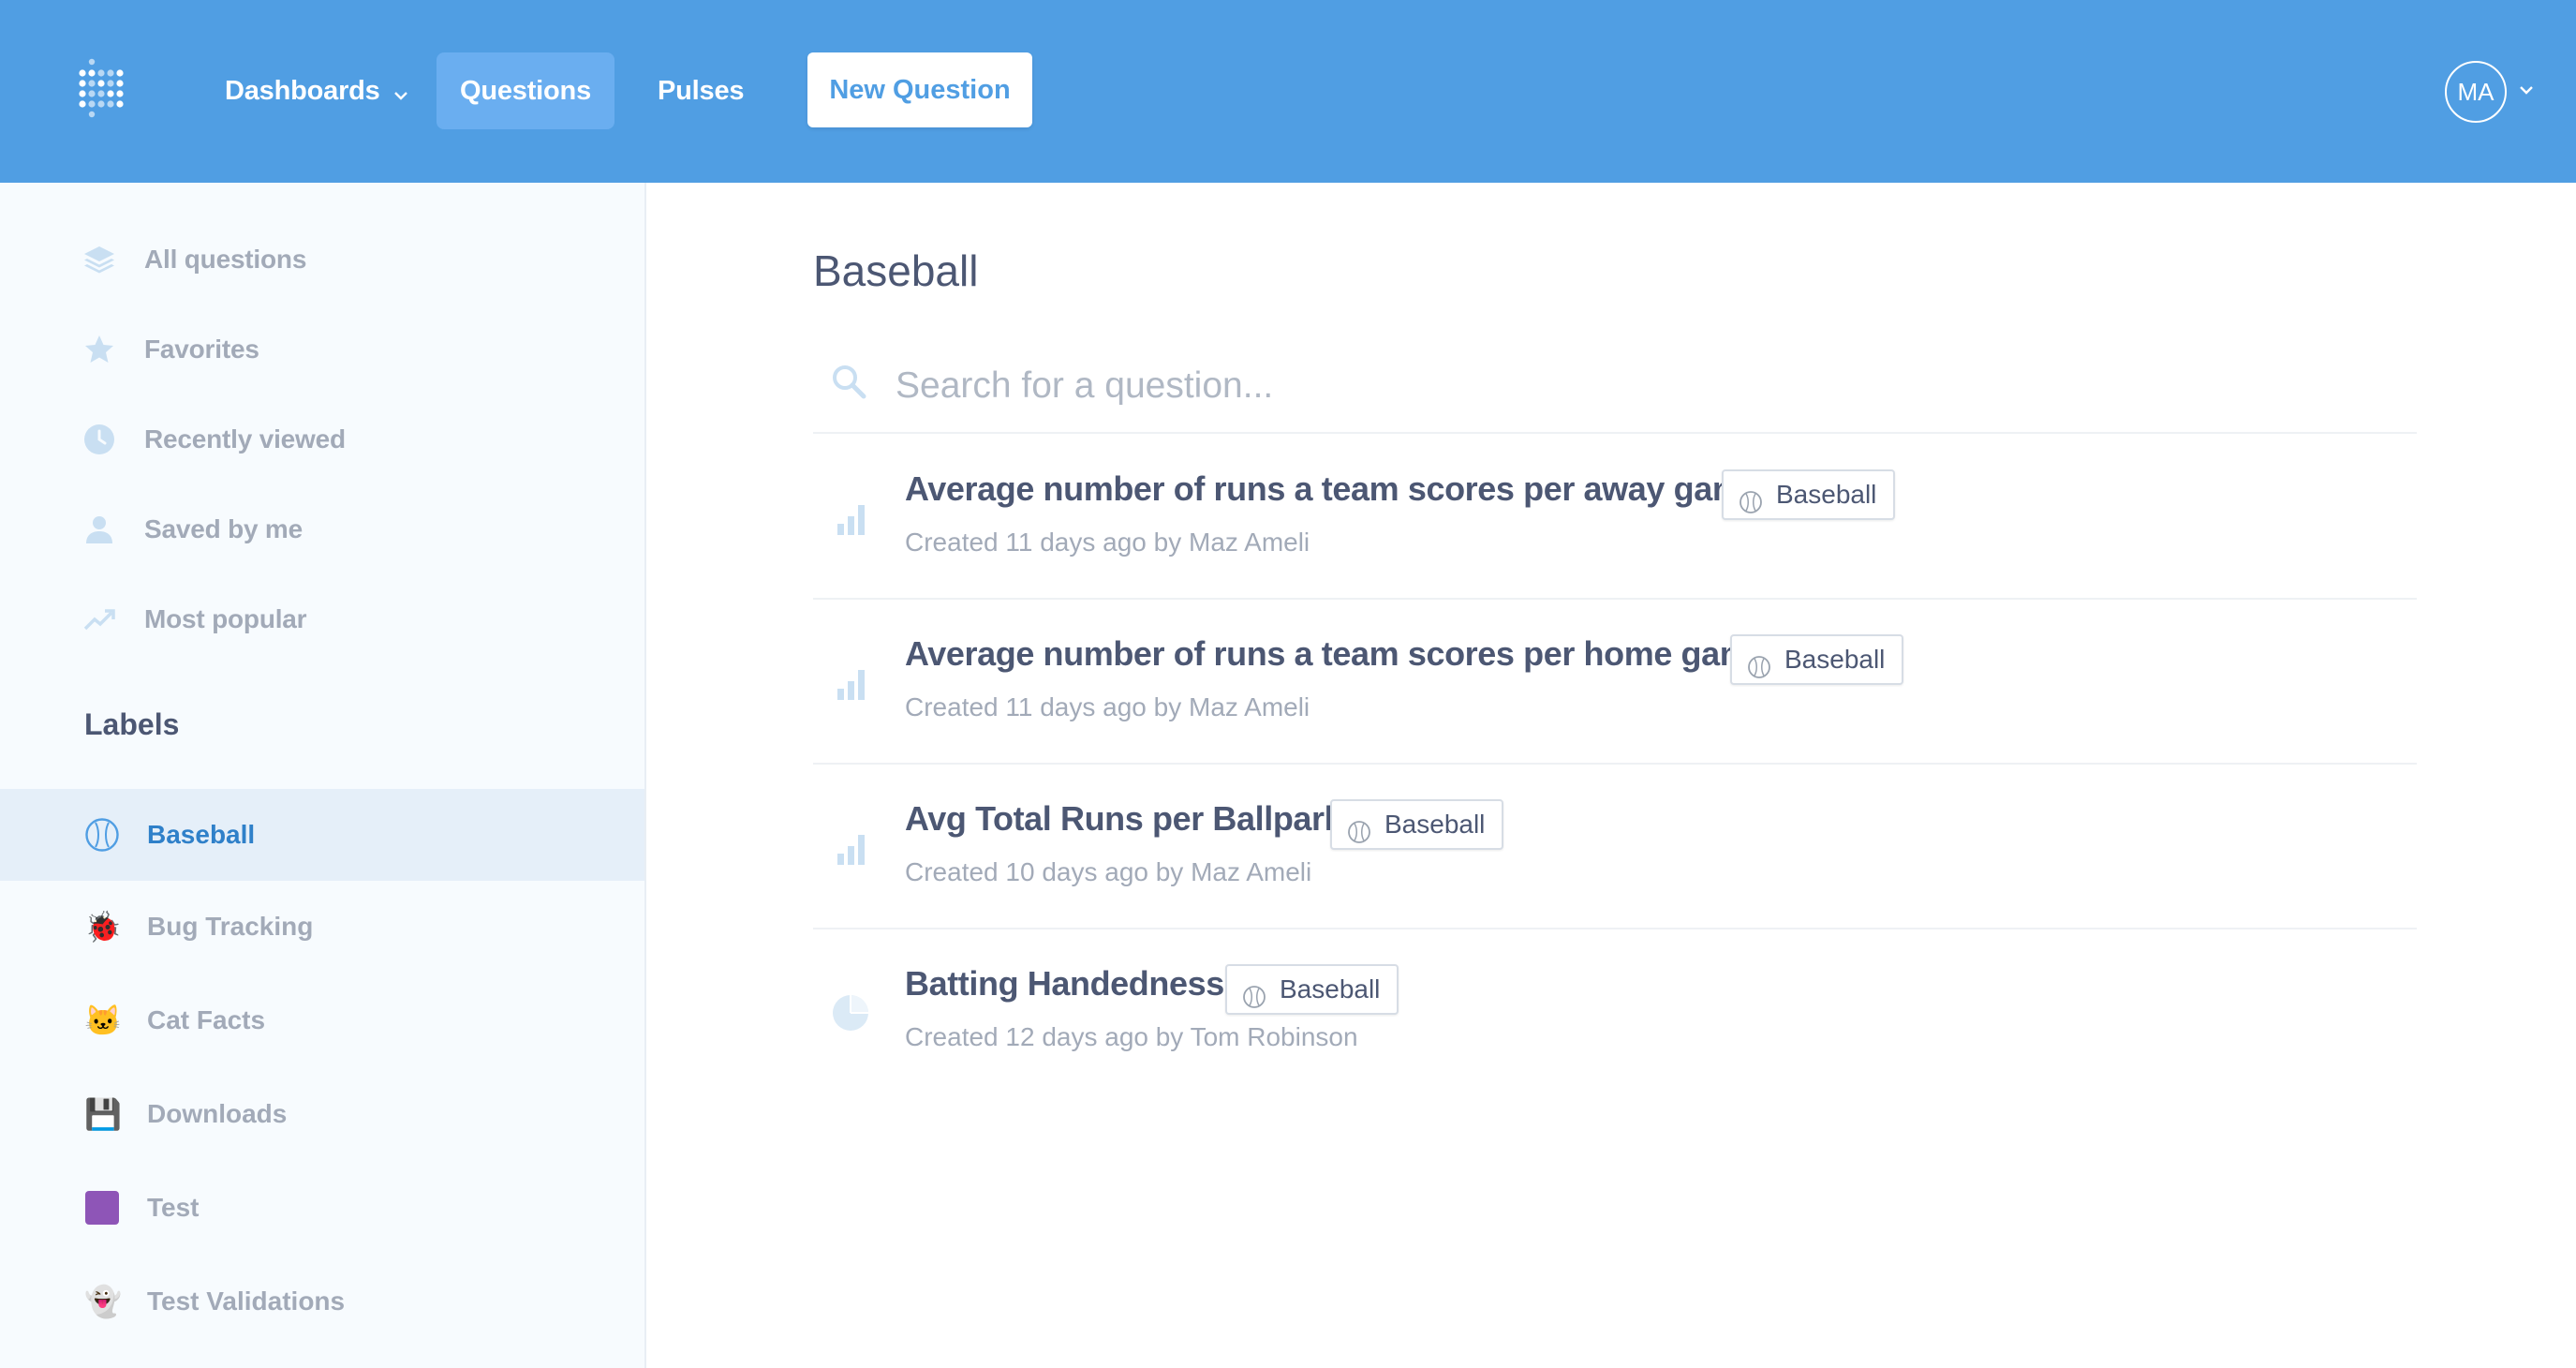 The image size is (2576, 1368). Describe the element at coordinates (1065, 984) in the screenshot. I see `question-title: Batting Handedness` at that location.